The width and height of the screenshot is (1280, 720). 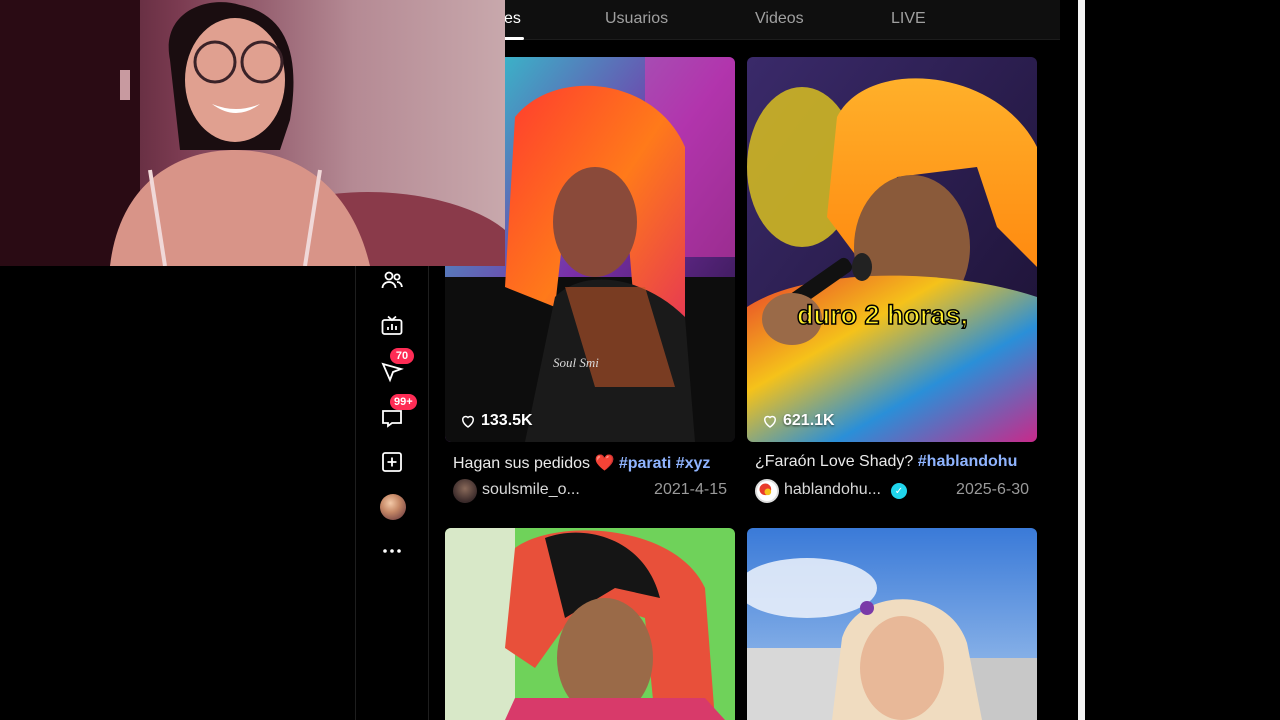 I want to click on tab-live: LIVE, so click(x=908, y=19).